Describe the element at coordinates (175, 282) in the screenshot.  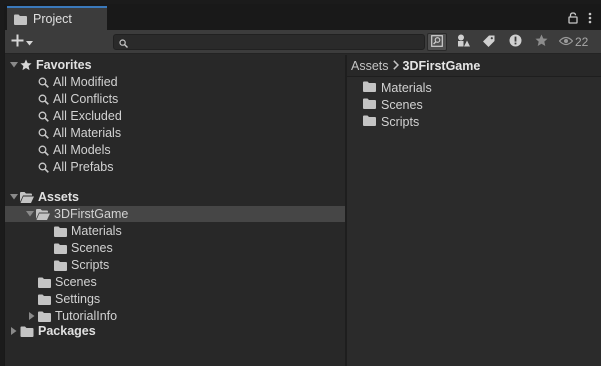
I see `tree-item-scenes: Scenes` at that location.